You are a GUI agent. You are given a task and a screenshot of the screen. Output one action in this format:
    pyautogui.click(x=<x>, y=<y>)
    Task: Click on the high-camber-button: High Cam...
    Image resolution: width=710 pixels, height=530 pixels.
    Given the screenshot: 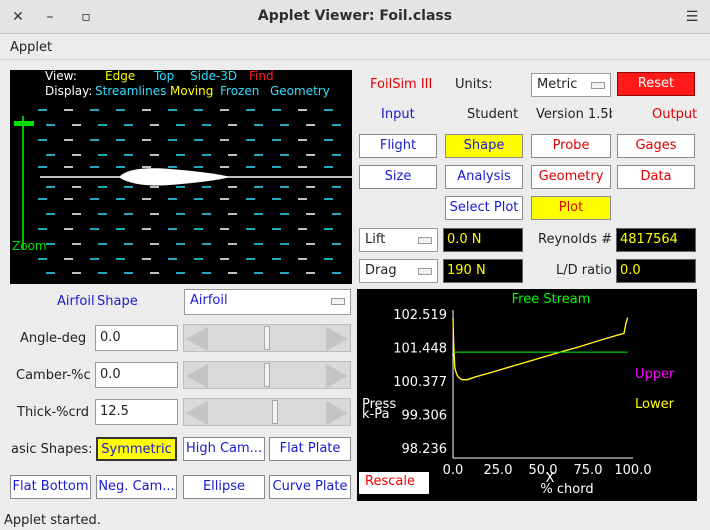 What is the action you would take?
    pyautogui.click(x=224, y=449)
    